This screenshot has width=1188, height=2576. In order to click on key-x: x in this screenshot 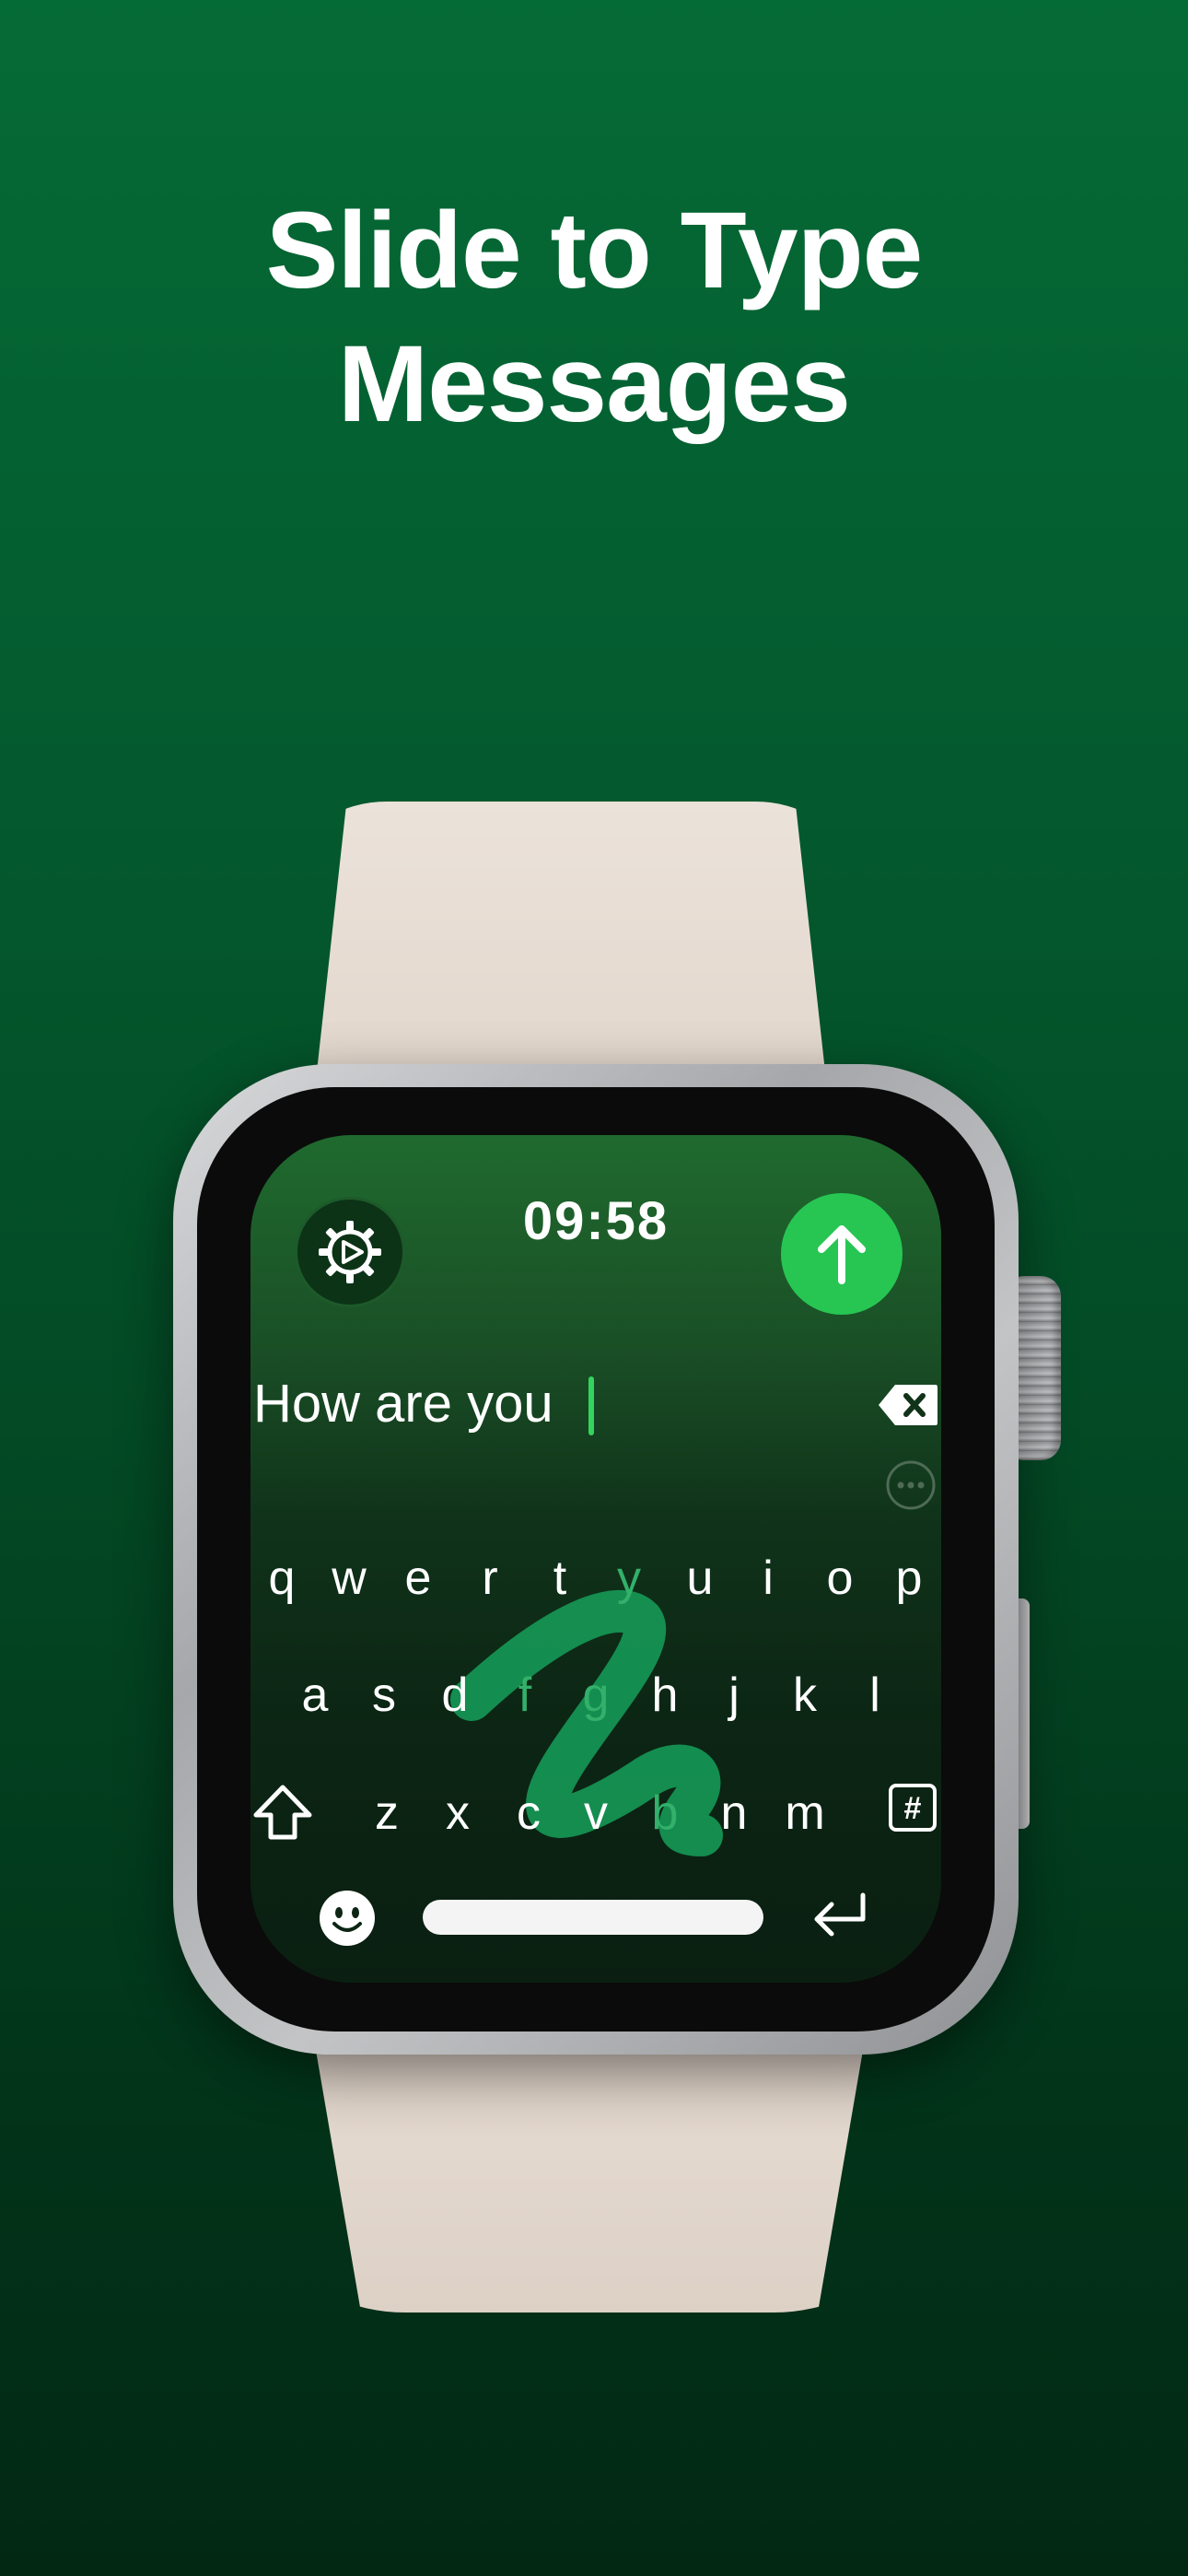, I will do `click(458, 1813)`.